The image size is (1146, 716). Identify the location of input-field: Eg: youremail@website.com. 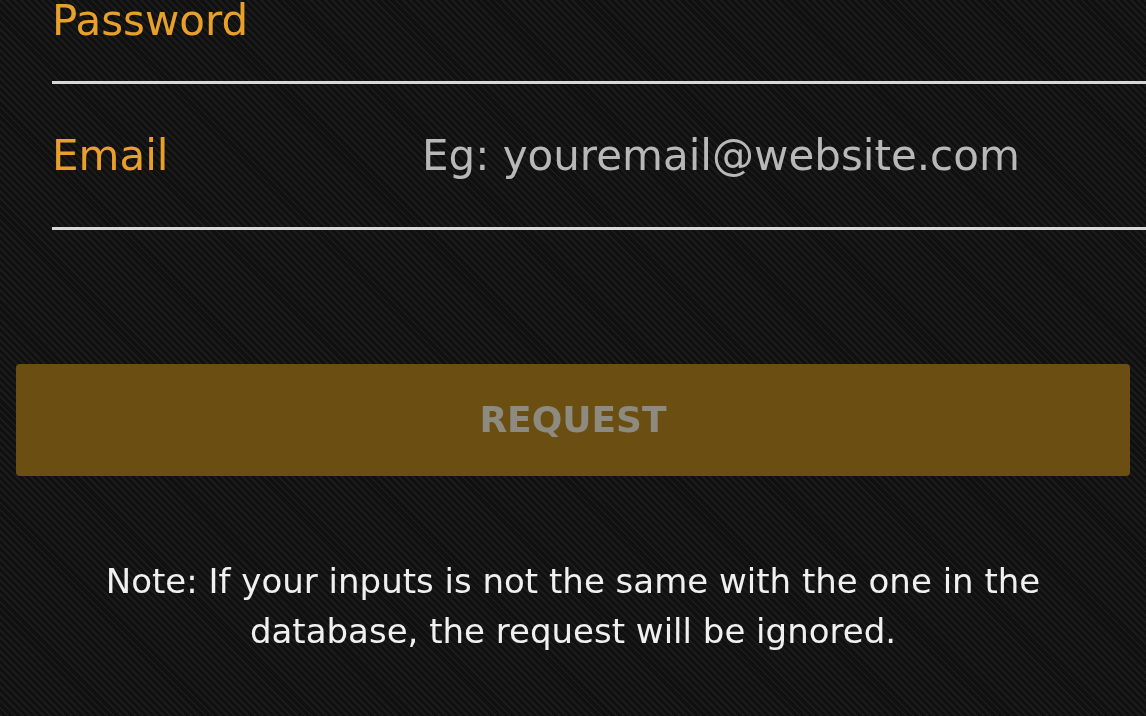
(784, 155).